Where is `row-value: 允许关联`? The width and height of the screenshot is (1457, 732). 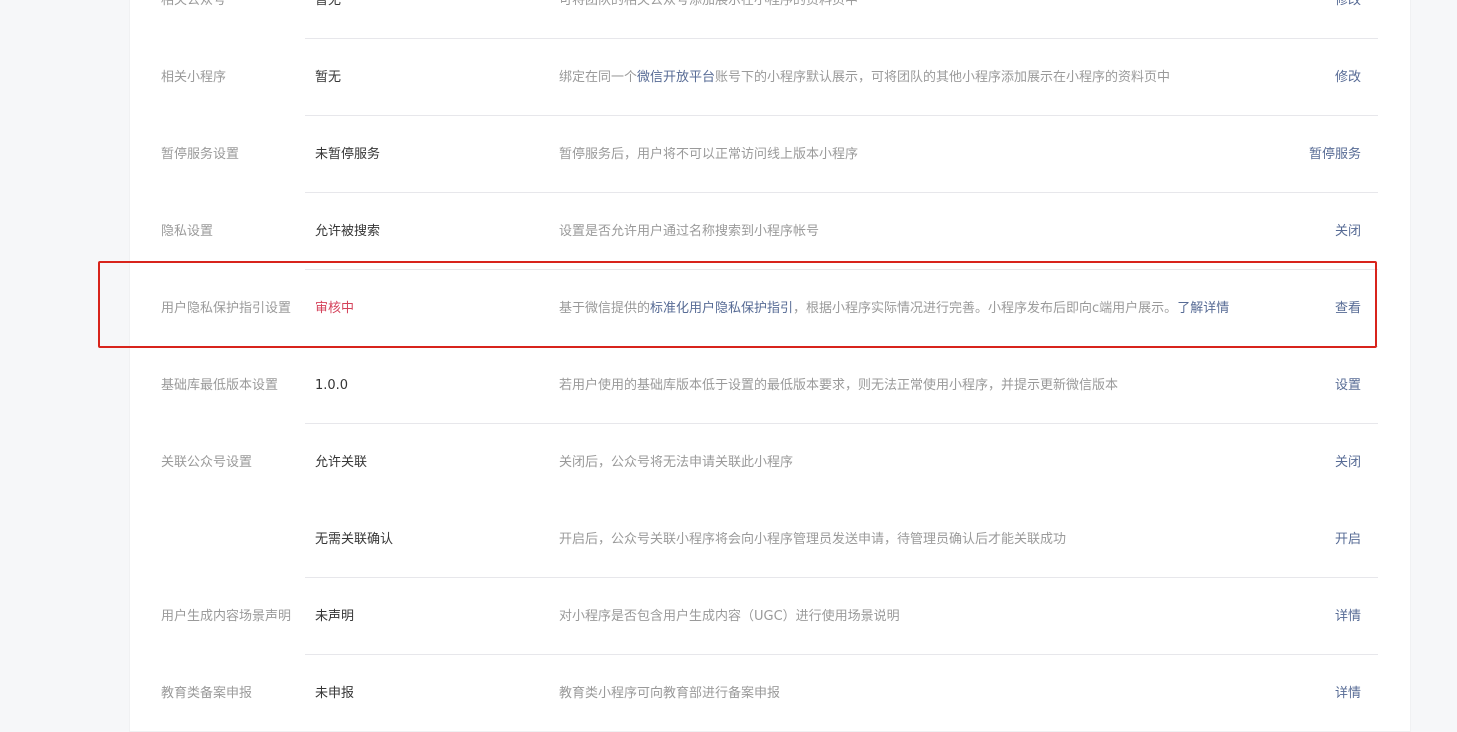
row-value: 允许关联 is located at coordinates (341, 462).